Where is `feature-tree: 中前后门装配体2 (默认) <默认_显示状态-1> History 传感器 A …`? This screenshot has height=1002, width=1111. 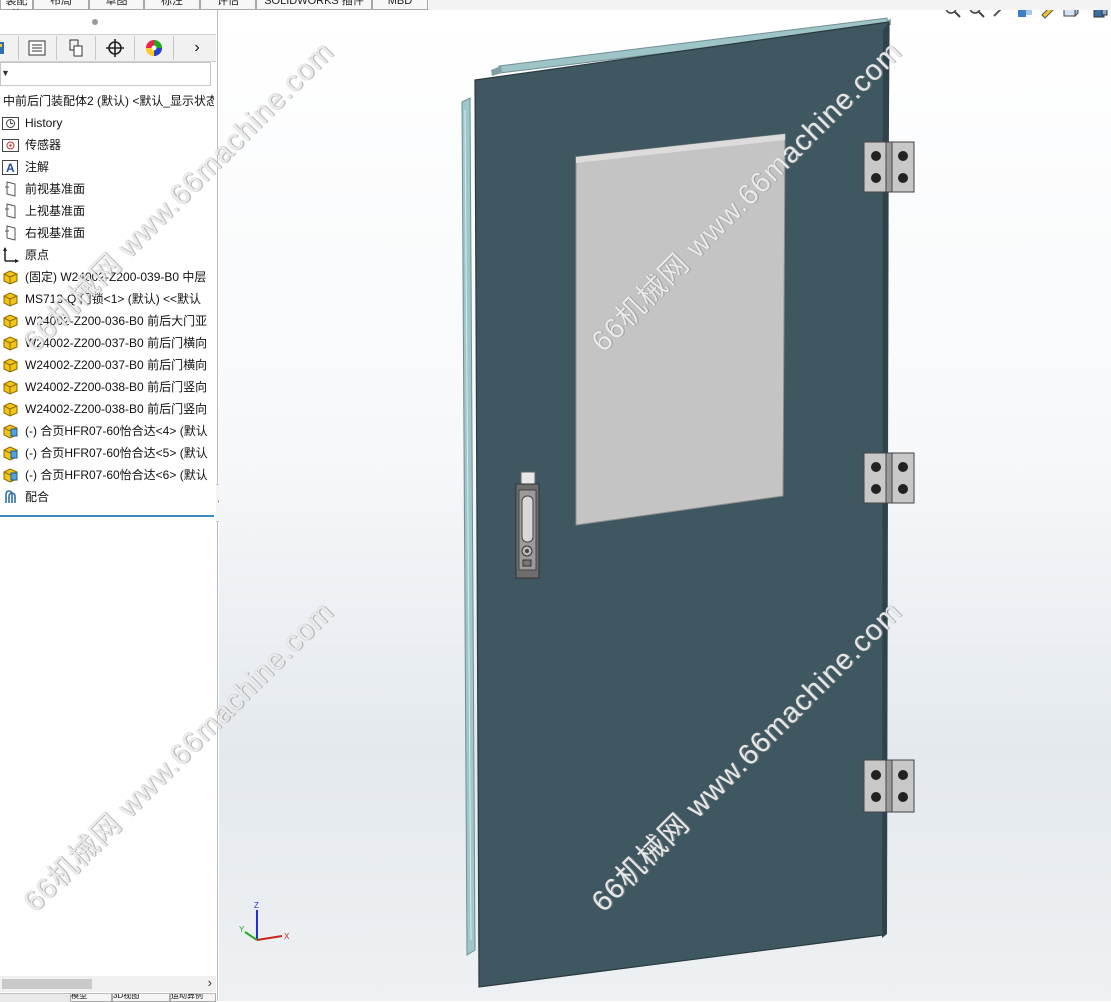
feature-tree: 中前后门装配体2 (默认) <默认_显示状态-1> History 传感器 A … is located at coordinates (108, 299).